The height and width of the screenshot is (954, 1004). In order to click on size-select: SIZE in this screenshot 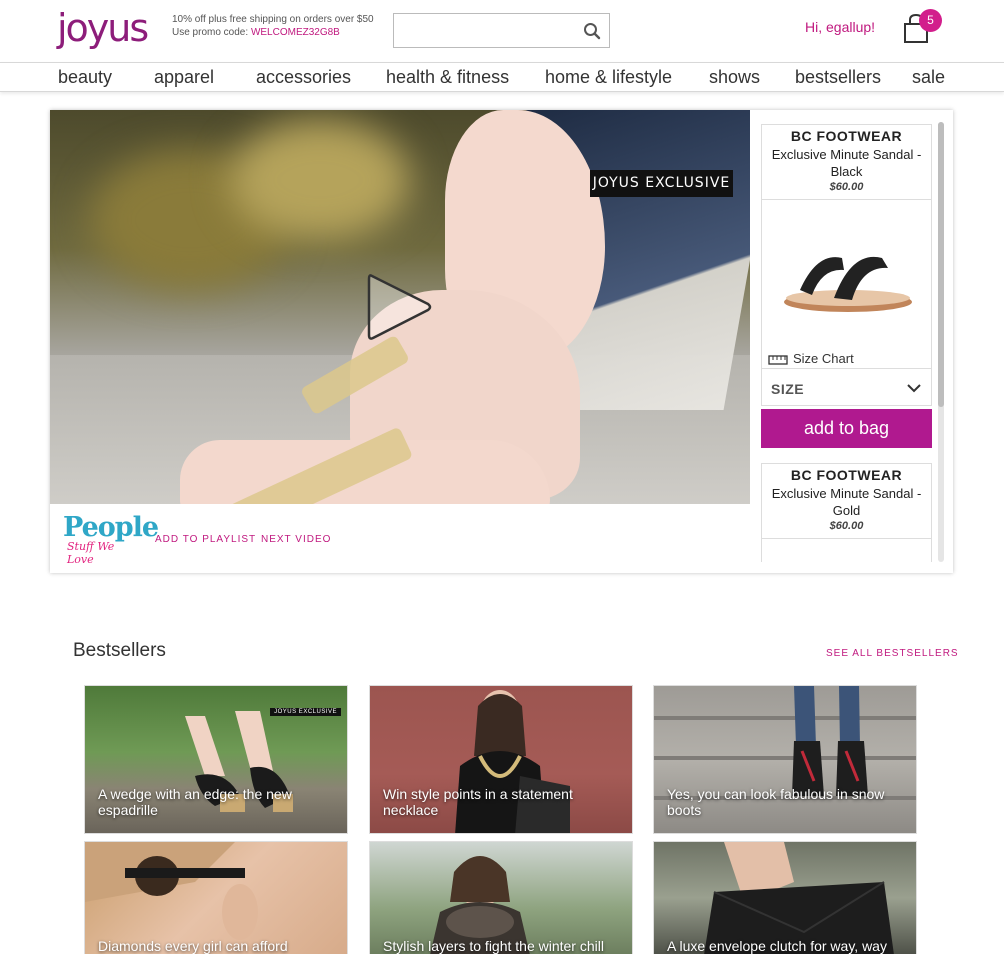, I will do `click(846, 387)`.